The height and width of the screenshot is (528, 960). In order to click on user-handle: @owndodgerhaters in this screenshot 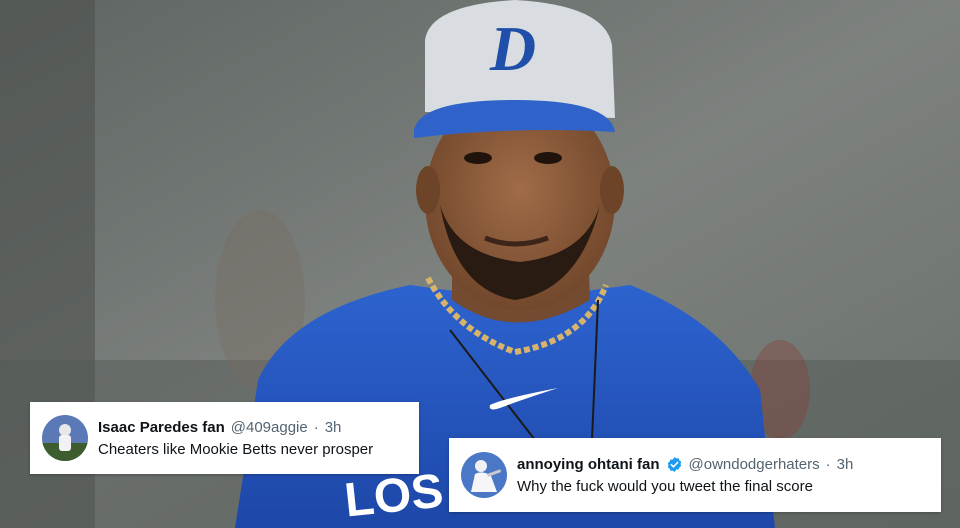, I will do `click(754, 464)`.